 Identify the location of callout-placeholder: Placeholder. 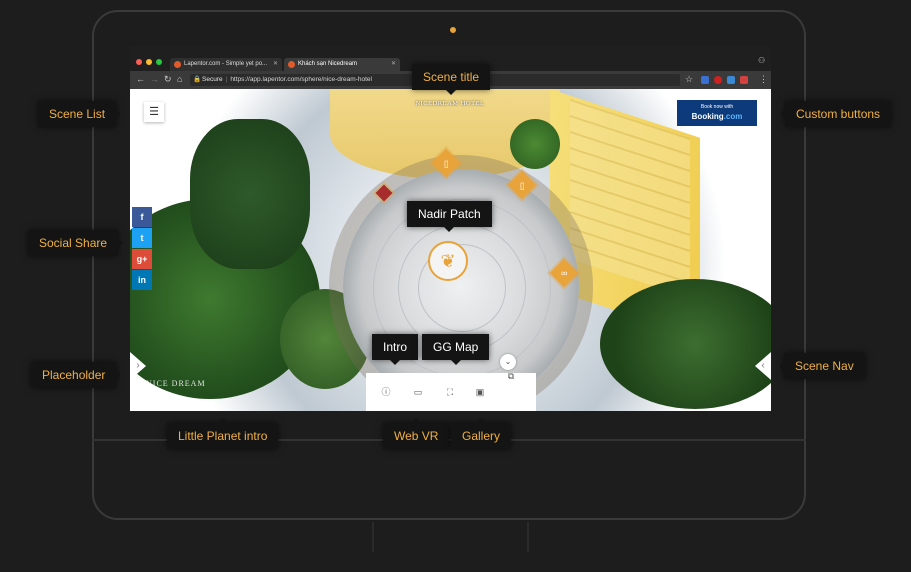
(76, 375).